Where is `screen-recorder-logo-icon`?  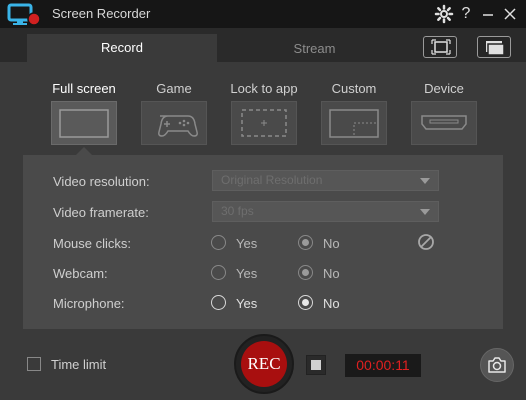 screen-recorder-logo-icon is located at coordinates (24, 14).